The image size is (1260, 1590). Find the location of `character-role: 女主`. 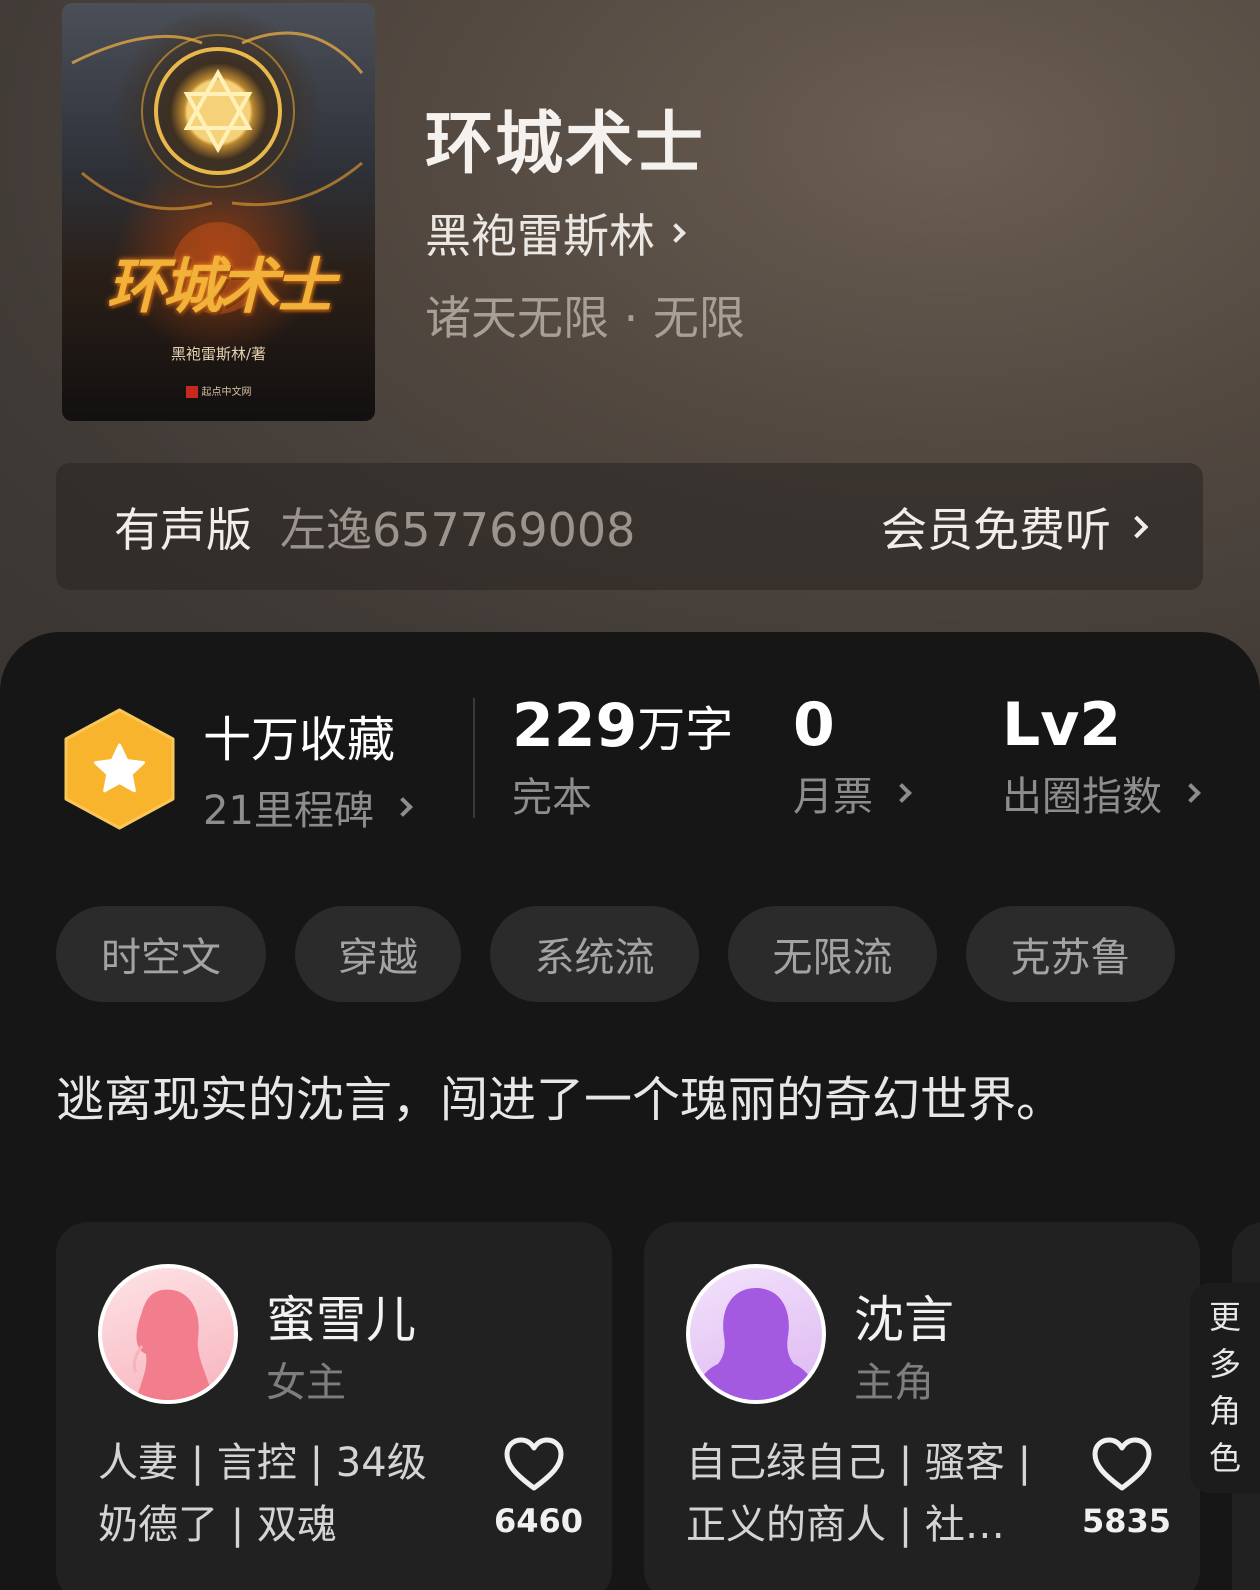

character-role: 女主 is located at coordinates (306, 1383).